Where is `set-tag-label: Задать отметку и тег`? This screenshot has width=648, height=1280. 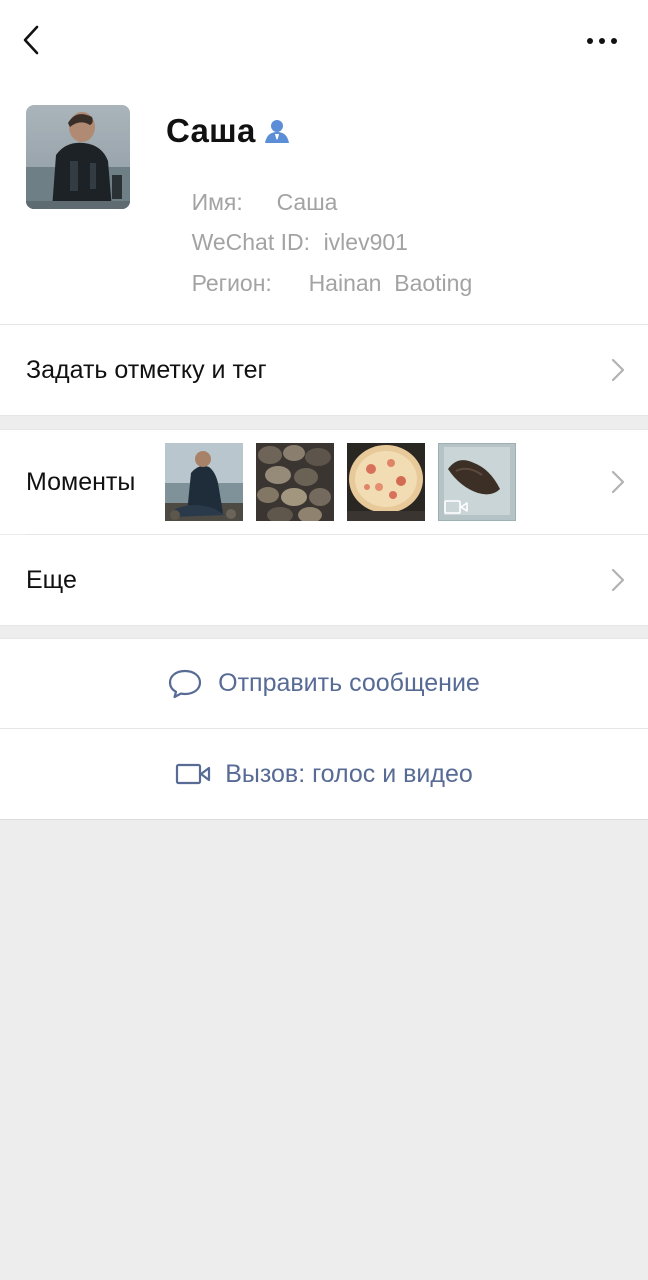
set-tag-label: Задать отметку и тег is located at coordinates (146, 369).